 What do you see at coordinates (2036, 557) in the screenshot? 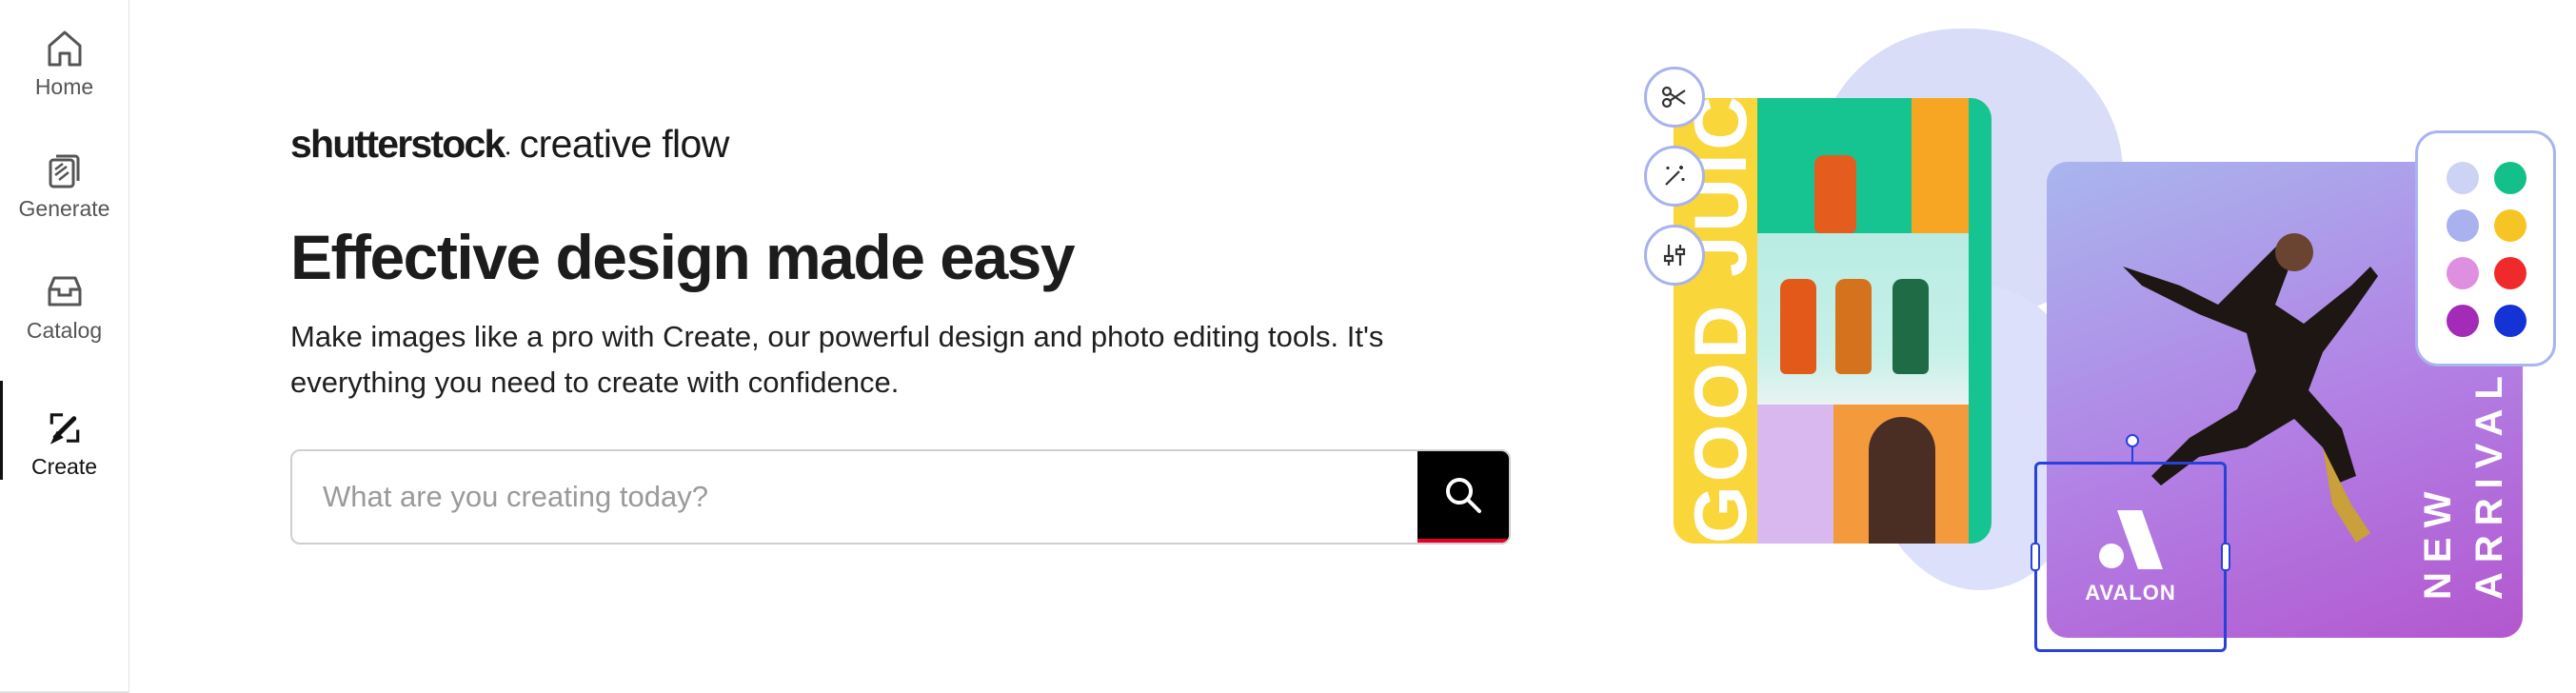
I see `resize-handle-left` at bounding box center [2036, 557].